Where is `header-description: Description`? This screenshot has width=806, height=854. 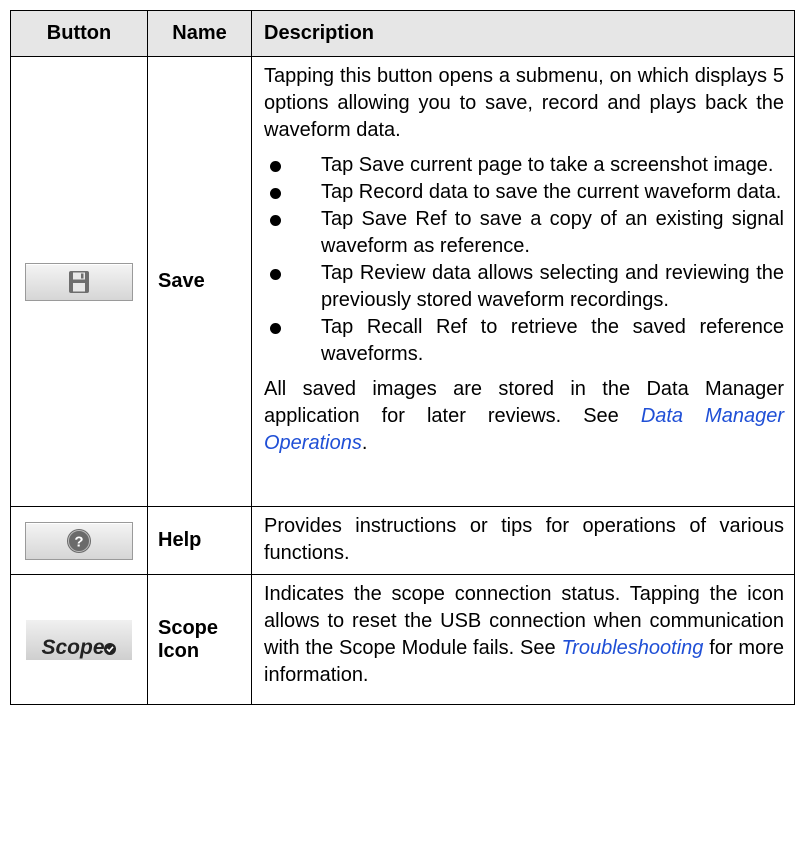
header-description: Description is located at coordinates (523, 33).